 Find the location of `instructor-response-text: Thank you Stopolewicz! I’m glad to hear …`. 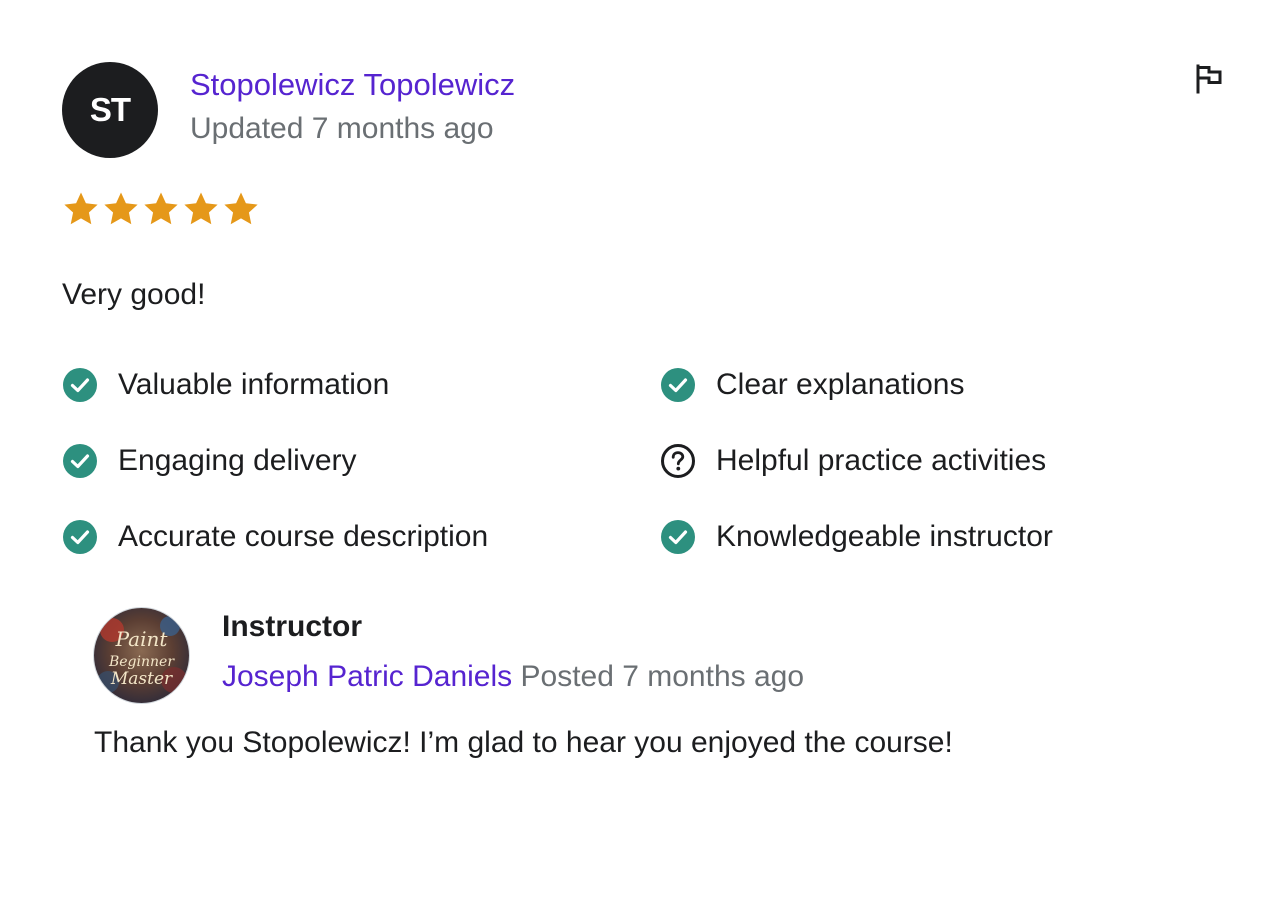

instructor-response-text: Thank you Stopolewicz! I’m glad to hear … is located at coordinates (523, 742).